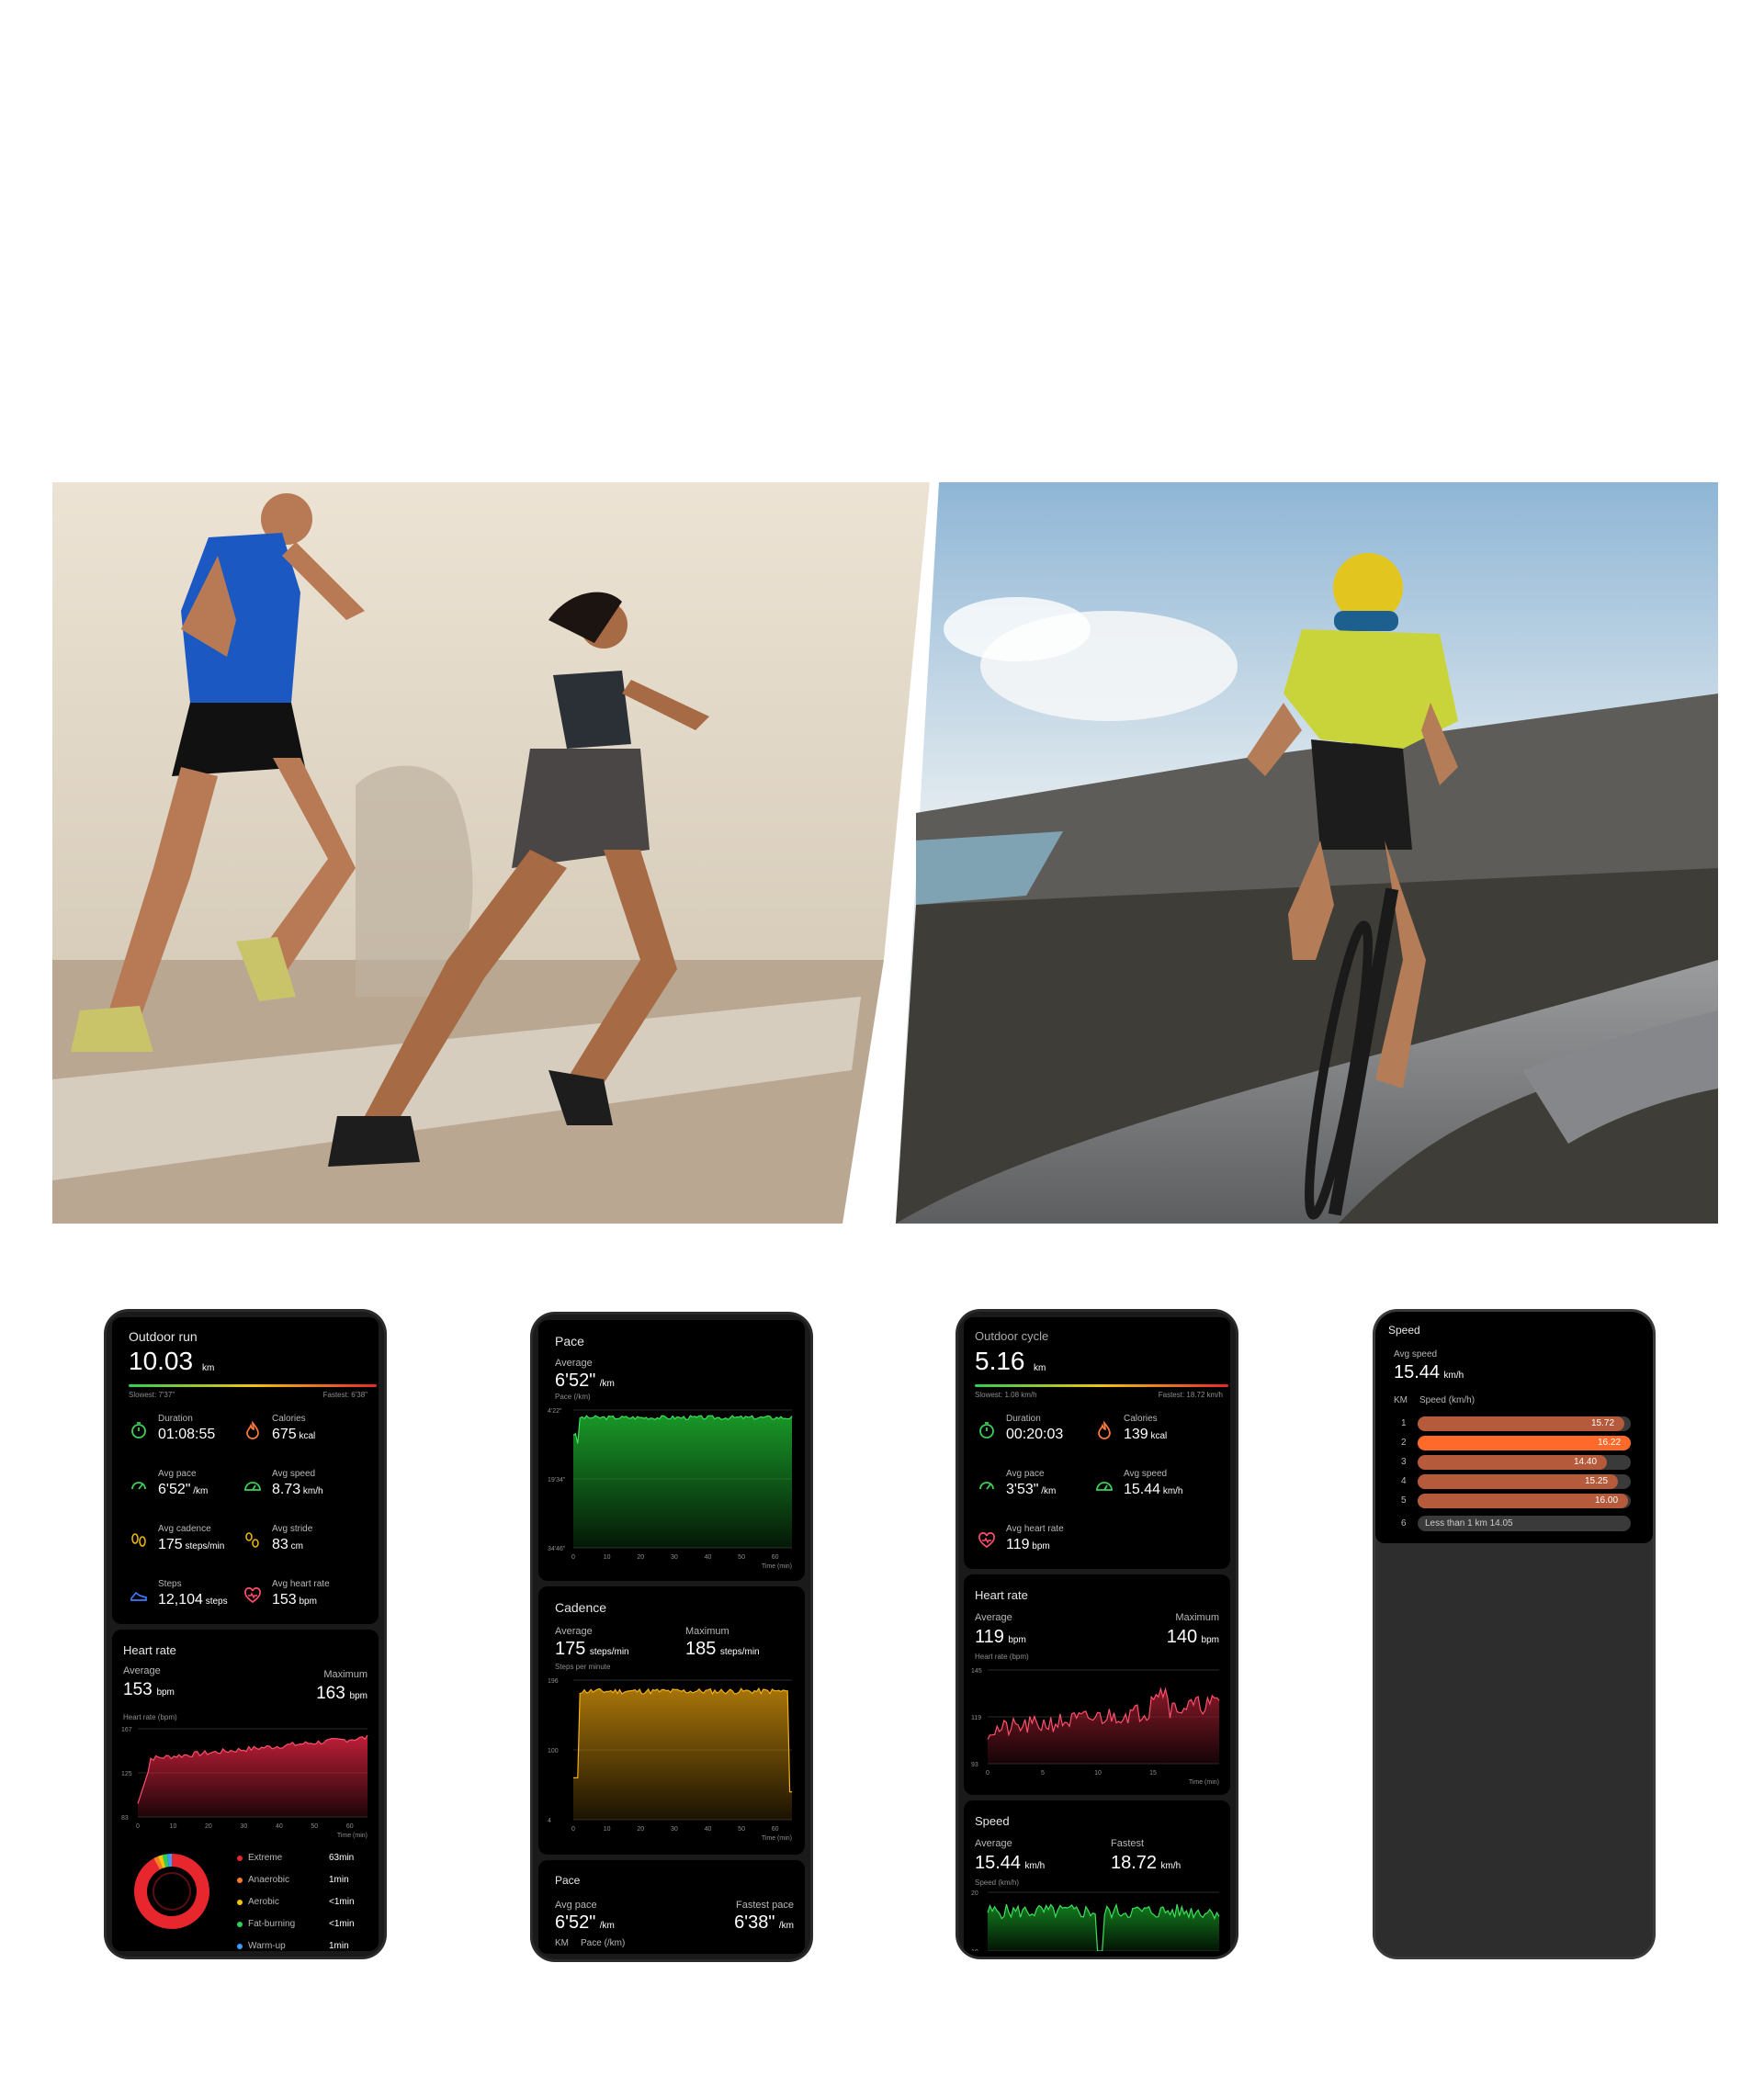 The width and height of the screenshot is (1764, 2076). Describe the element at coordinates (149, 1689) in the screenshot. I see `heart-avg-value: 153 bpm` at that location.